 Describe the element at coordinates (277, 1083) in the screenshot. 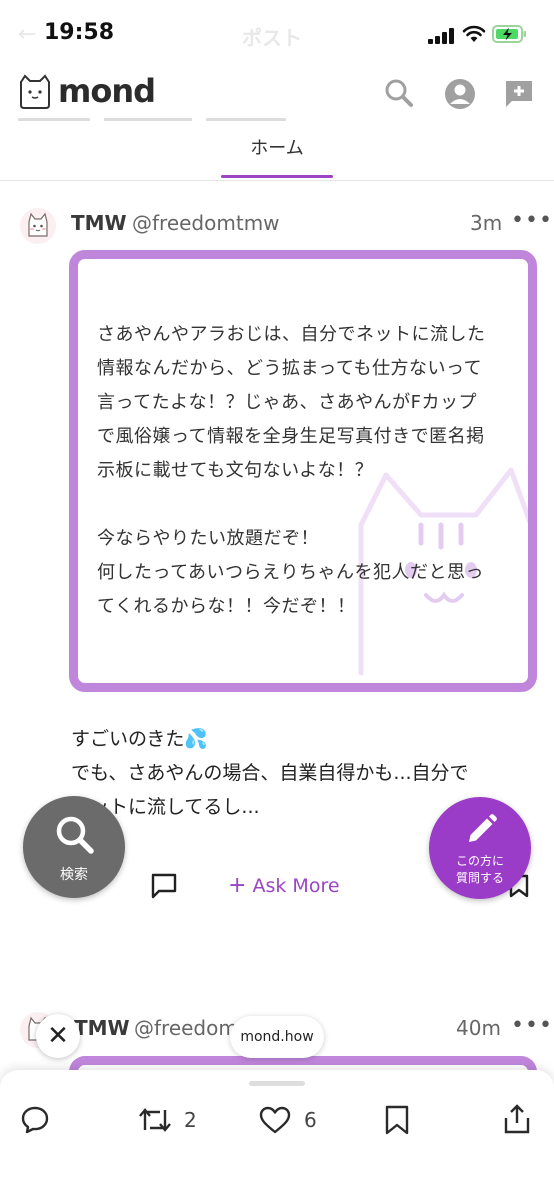

I see `sheet-drag-handle` at that location.